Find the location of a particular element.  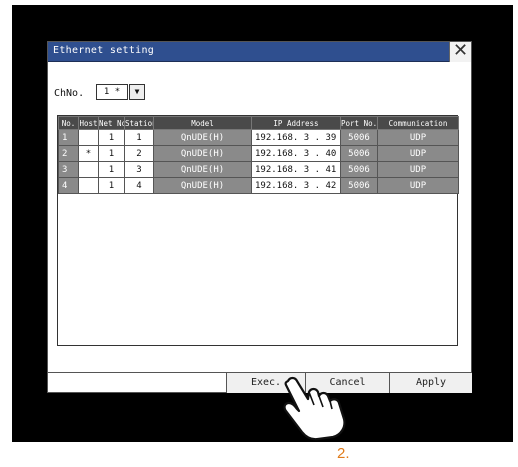

cell-ip-address: 192.168. 3 . 42 is located at coordinates (296, 185).